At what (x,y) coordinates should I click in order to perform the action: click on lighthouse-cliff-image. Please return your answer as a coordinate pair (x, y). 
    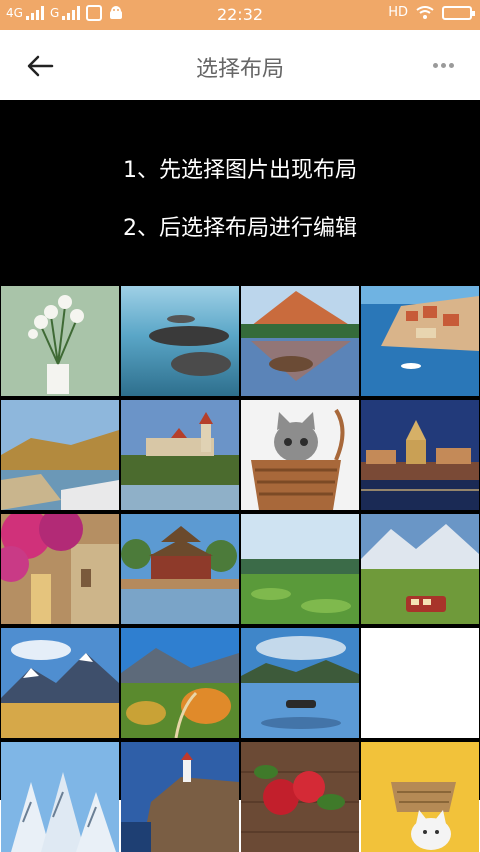
    Looking at the image, I should click on (180, 797).